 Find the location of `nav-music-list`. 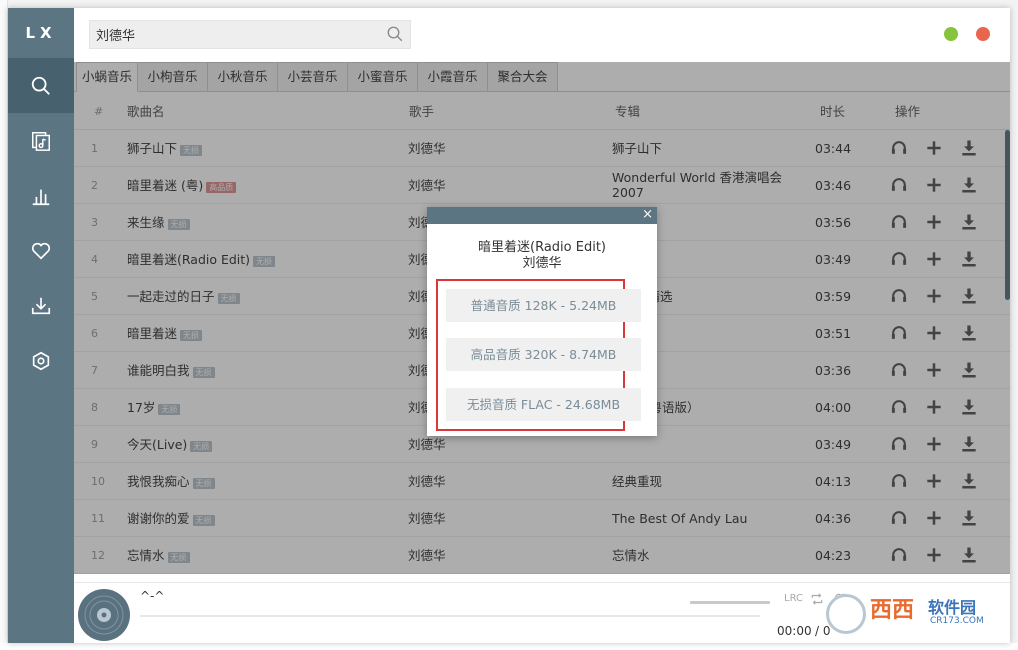

nav-music-list is located at coordinates (41, 140).